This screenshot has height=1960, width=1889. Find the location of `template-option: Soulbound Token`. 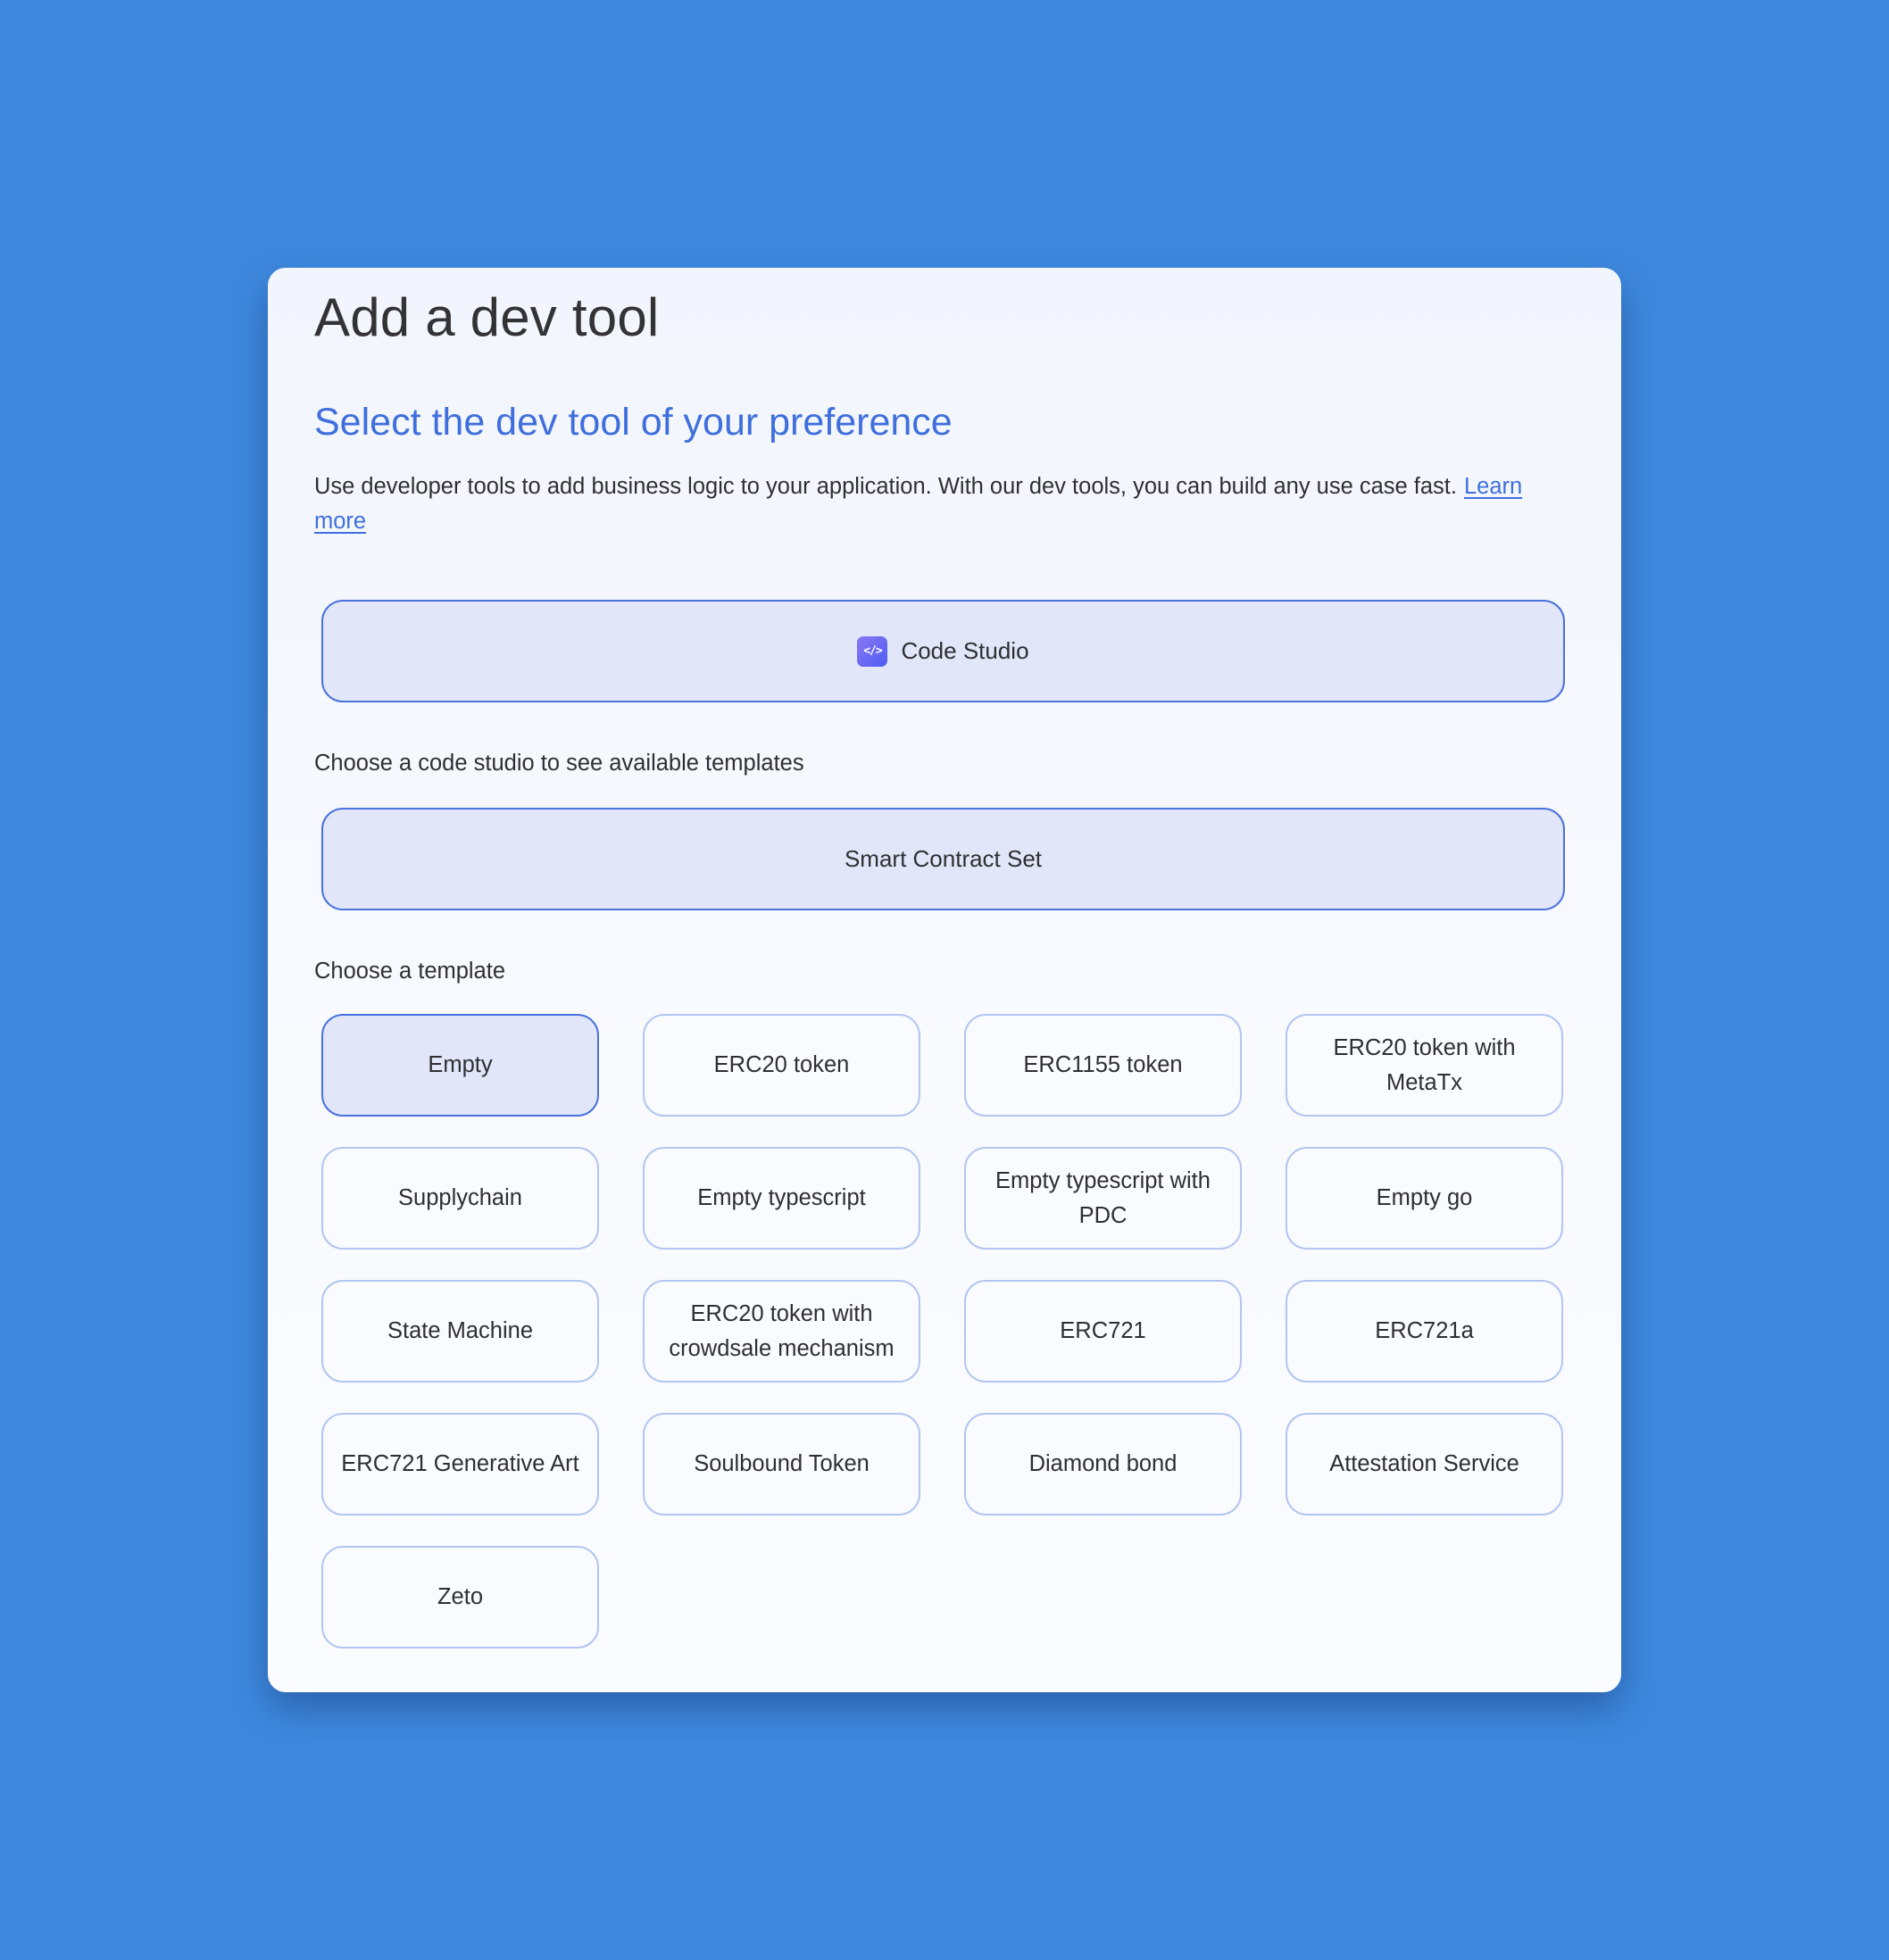

template-option: Soulbound Token is located at coordinates (781, 1464).